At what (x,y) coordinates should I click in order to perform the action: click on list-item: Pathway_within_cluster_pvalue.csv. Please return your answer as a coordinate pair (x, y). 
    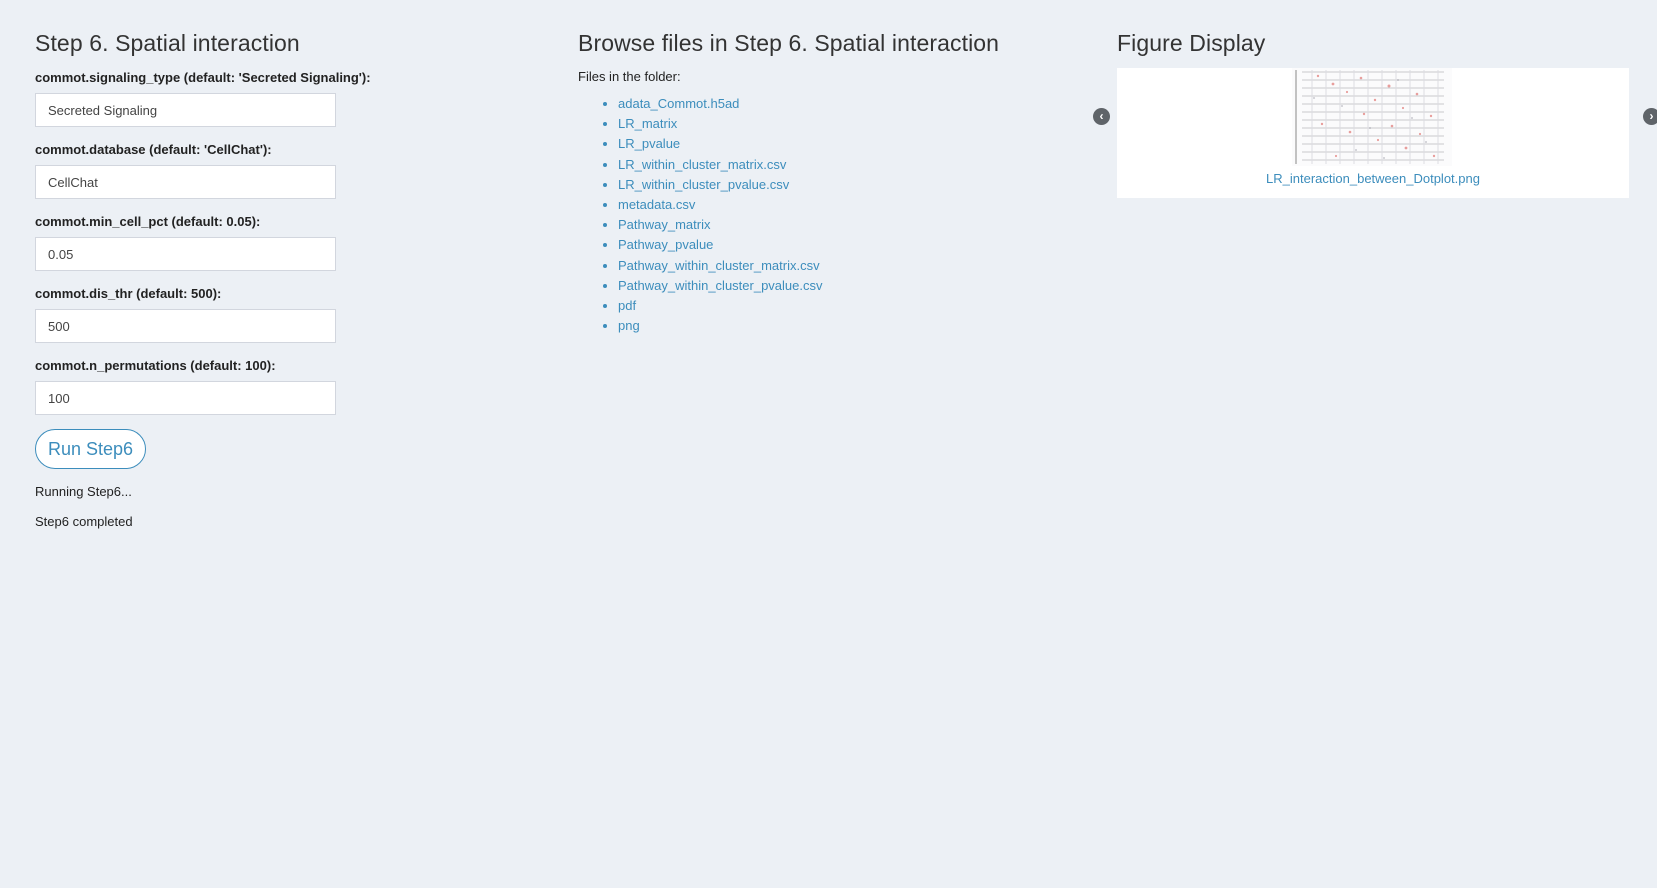
    Looking at the image, I should click on (833, 286).